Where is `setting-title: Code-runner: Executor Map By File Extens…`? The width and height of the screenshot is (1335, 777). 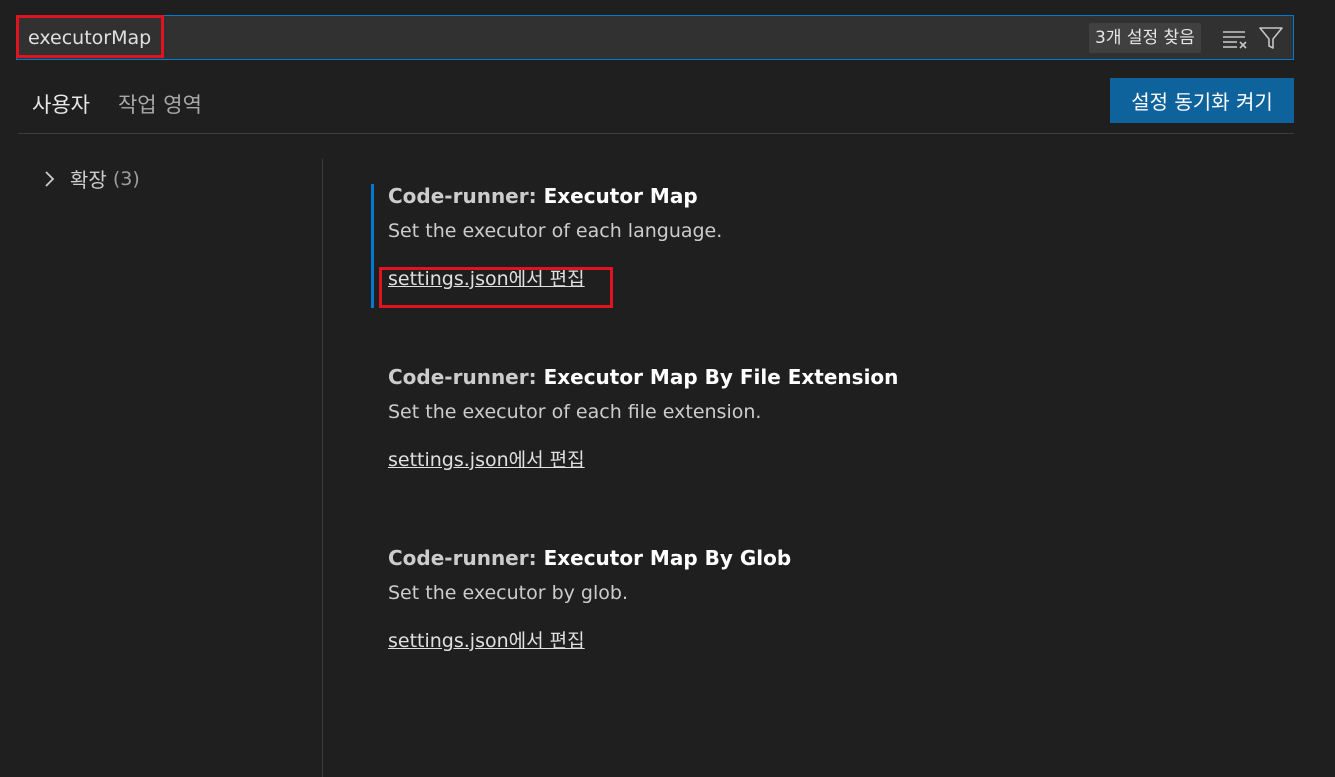
setting-title: Code-runner: Executor Map By File Extens… is located at coordinates (828, 377).